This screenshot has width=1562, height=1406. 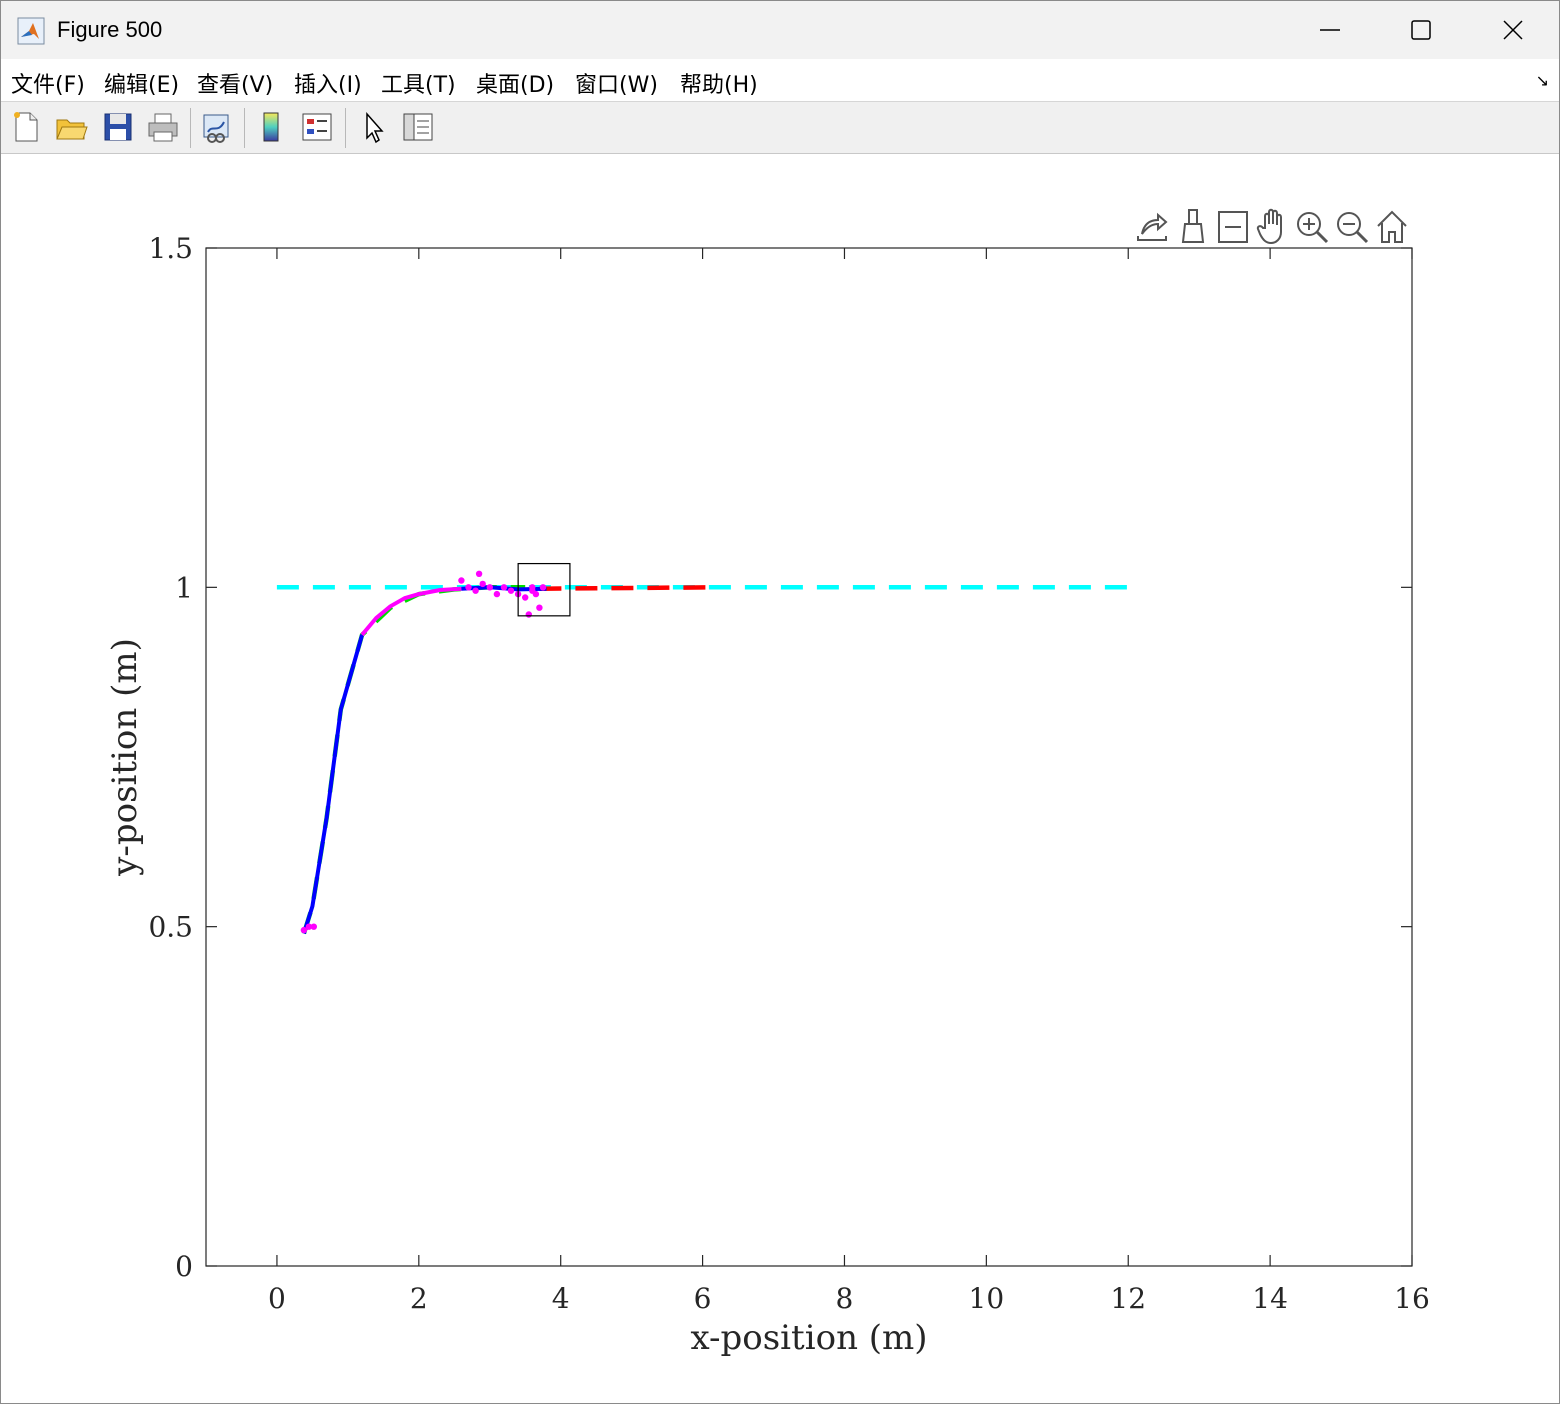 I want to click on data-tips-icon, so click(x=1233, y=226).